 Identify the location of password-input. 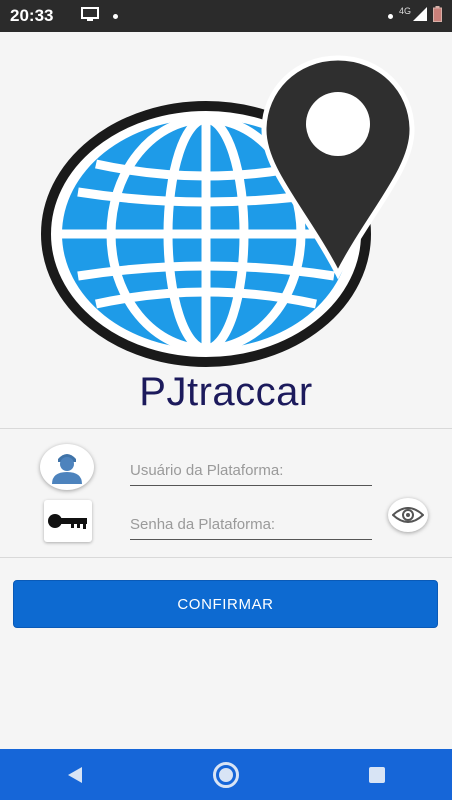
(251, 524).